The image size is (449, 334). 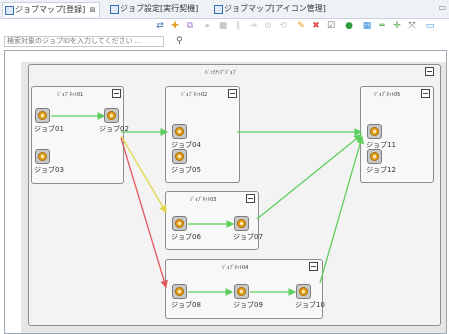 What do you see at coordinates (49, 129) in the screenshot?
I see `job-label: ジョブ01` at bounding box center [49, 129].